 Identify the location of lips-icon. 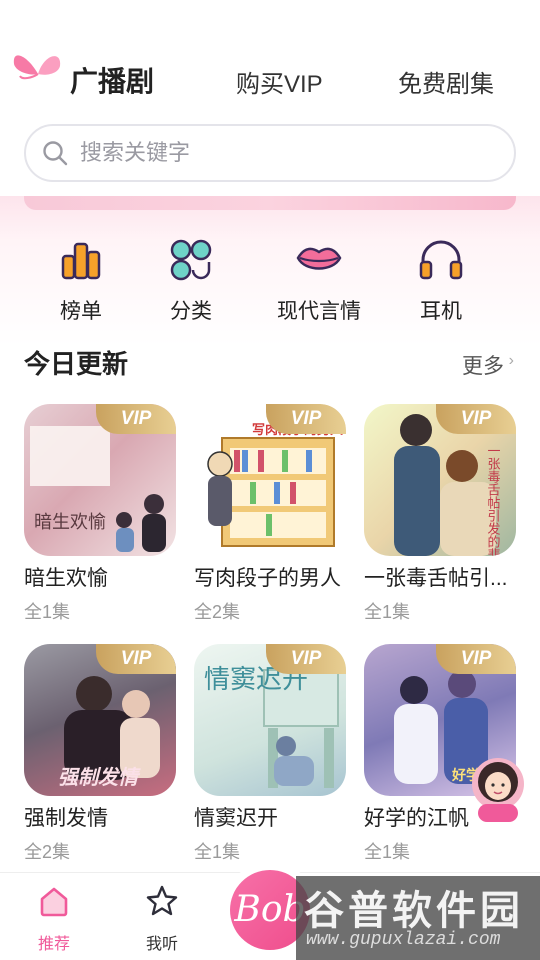
(319, 258).